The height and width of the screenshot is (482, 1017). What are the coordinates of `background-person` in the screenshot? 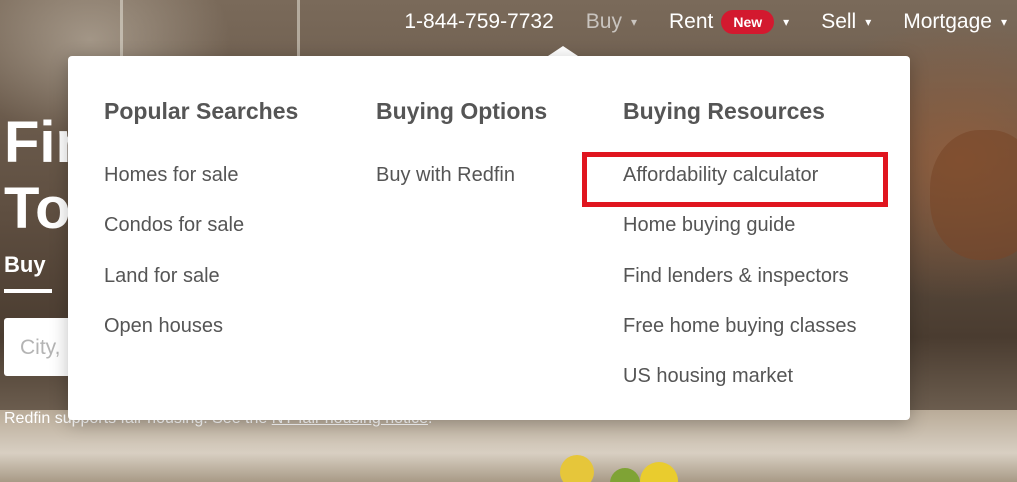 It's located at (973, 195).